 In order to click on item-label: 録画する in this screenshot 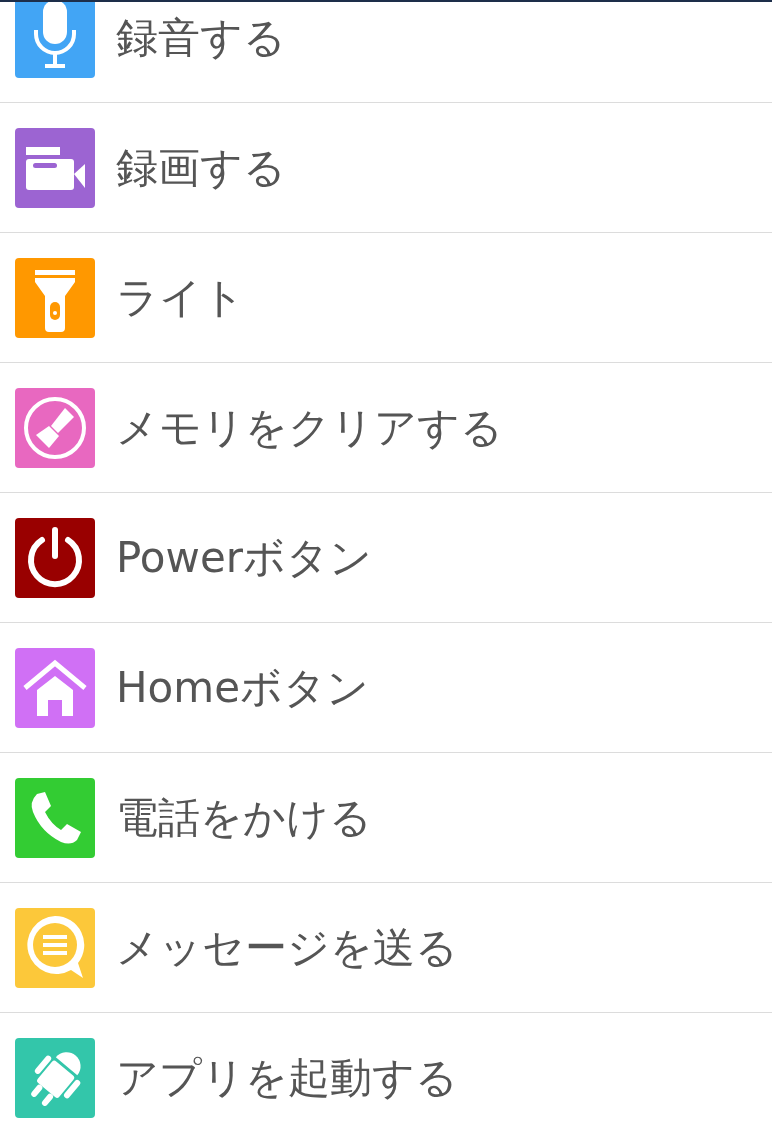, I will do `click(201, 167)`.